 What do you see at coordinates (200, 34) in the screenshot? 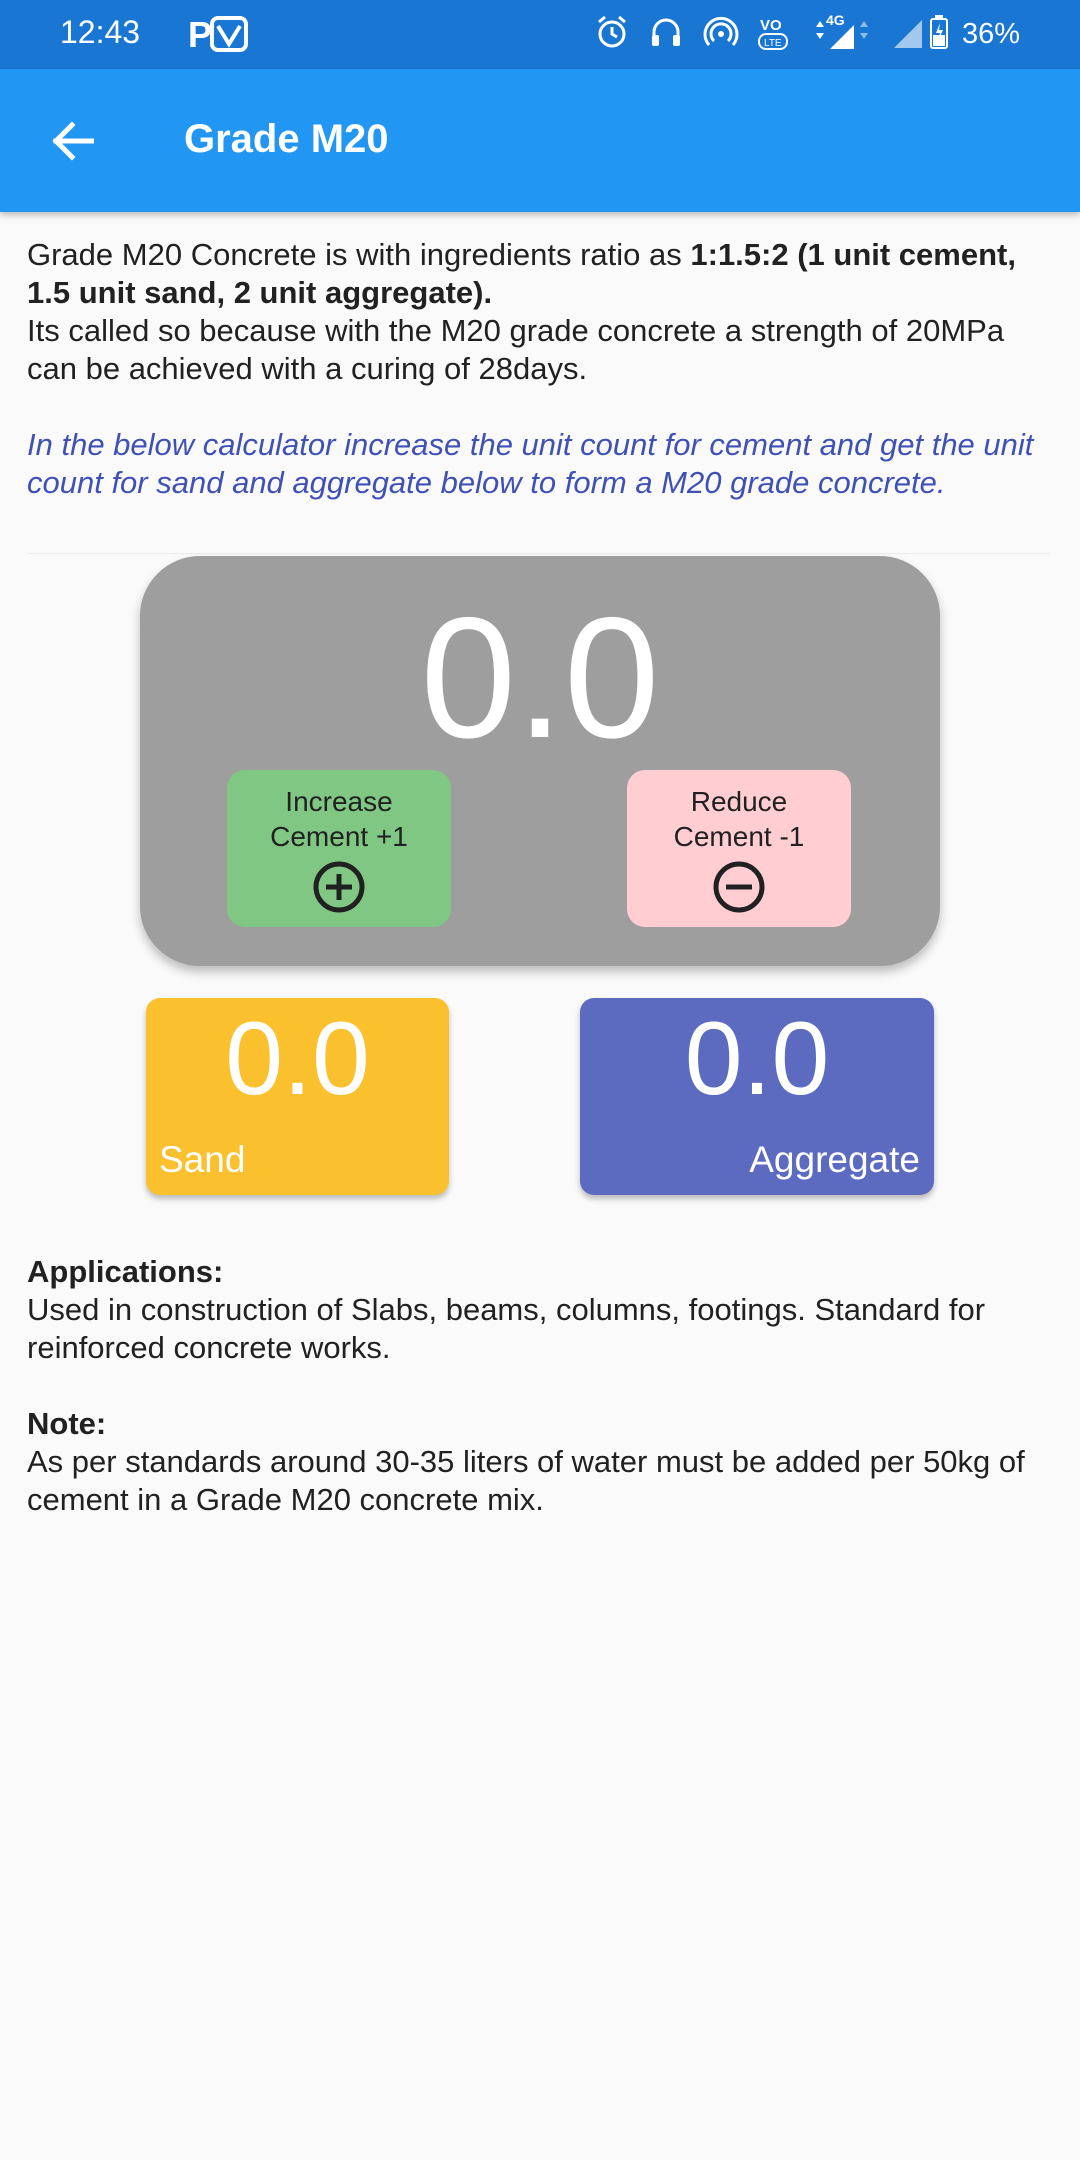
I see `svg-text: P` at bounding box center [200, 34].